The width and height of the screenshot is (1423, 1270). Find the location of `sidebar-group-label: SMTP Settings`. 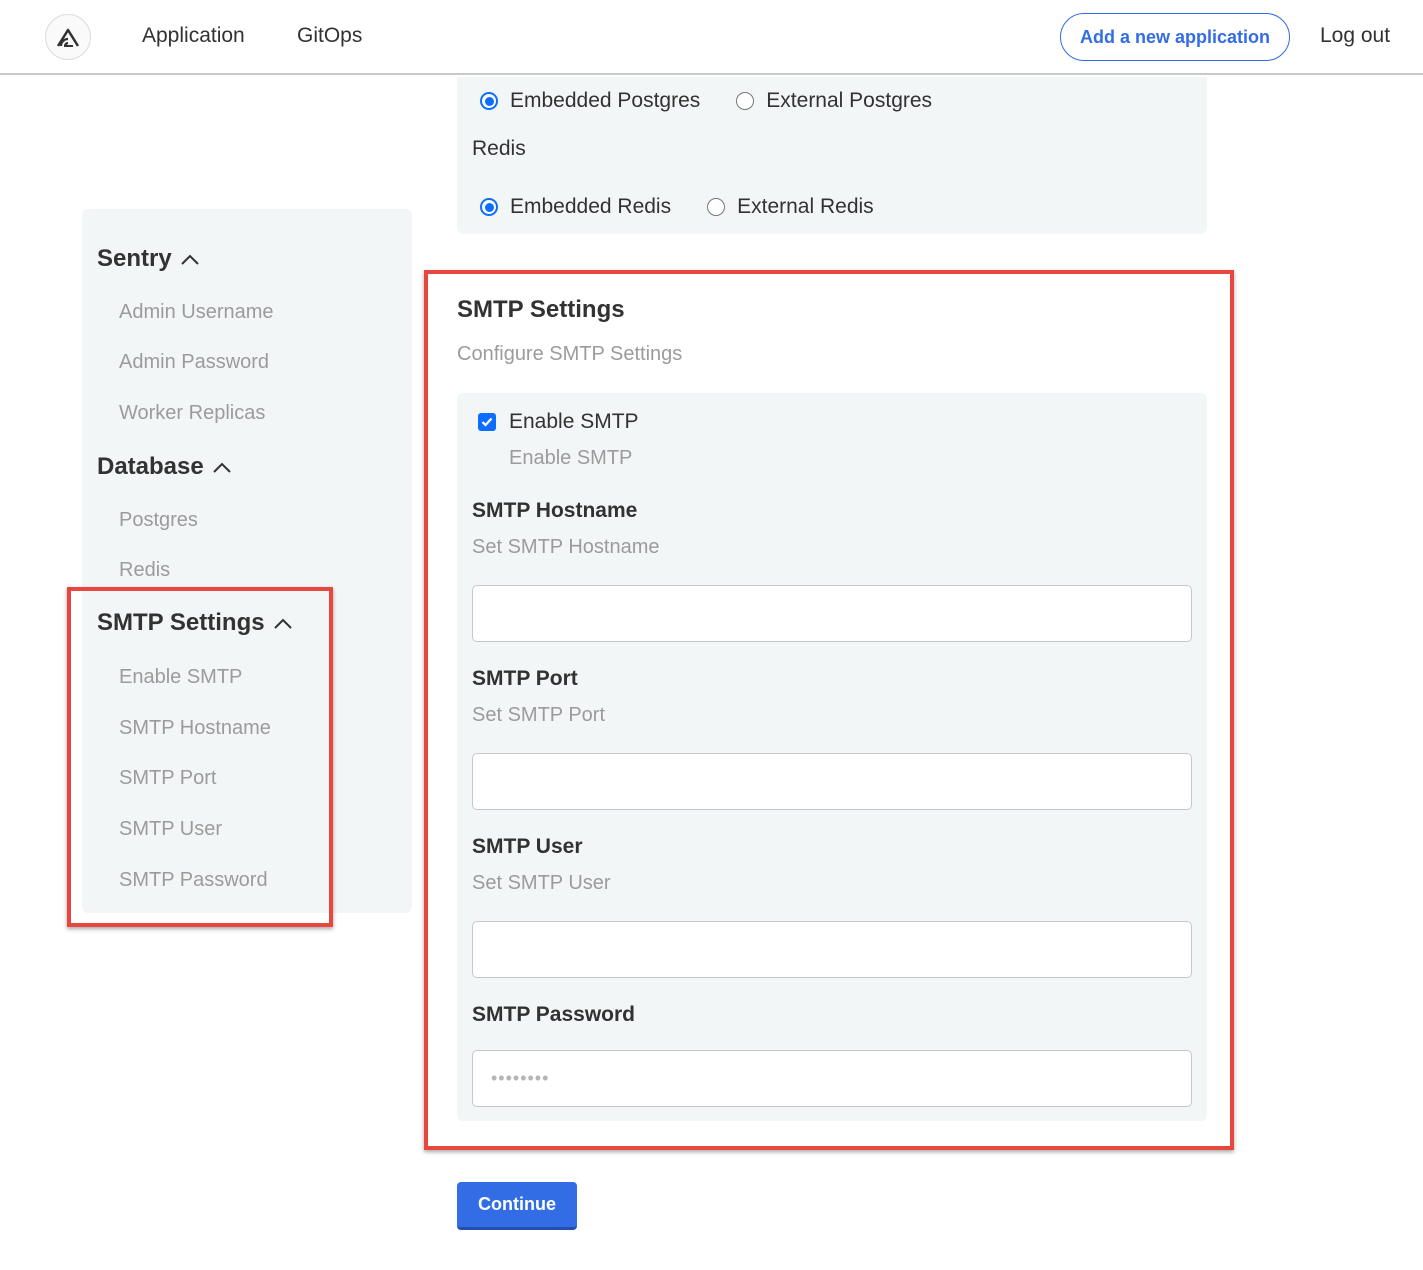

sidebar-group-label: SMTP Settings is located at coordinates (181, 622).